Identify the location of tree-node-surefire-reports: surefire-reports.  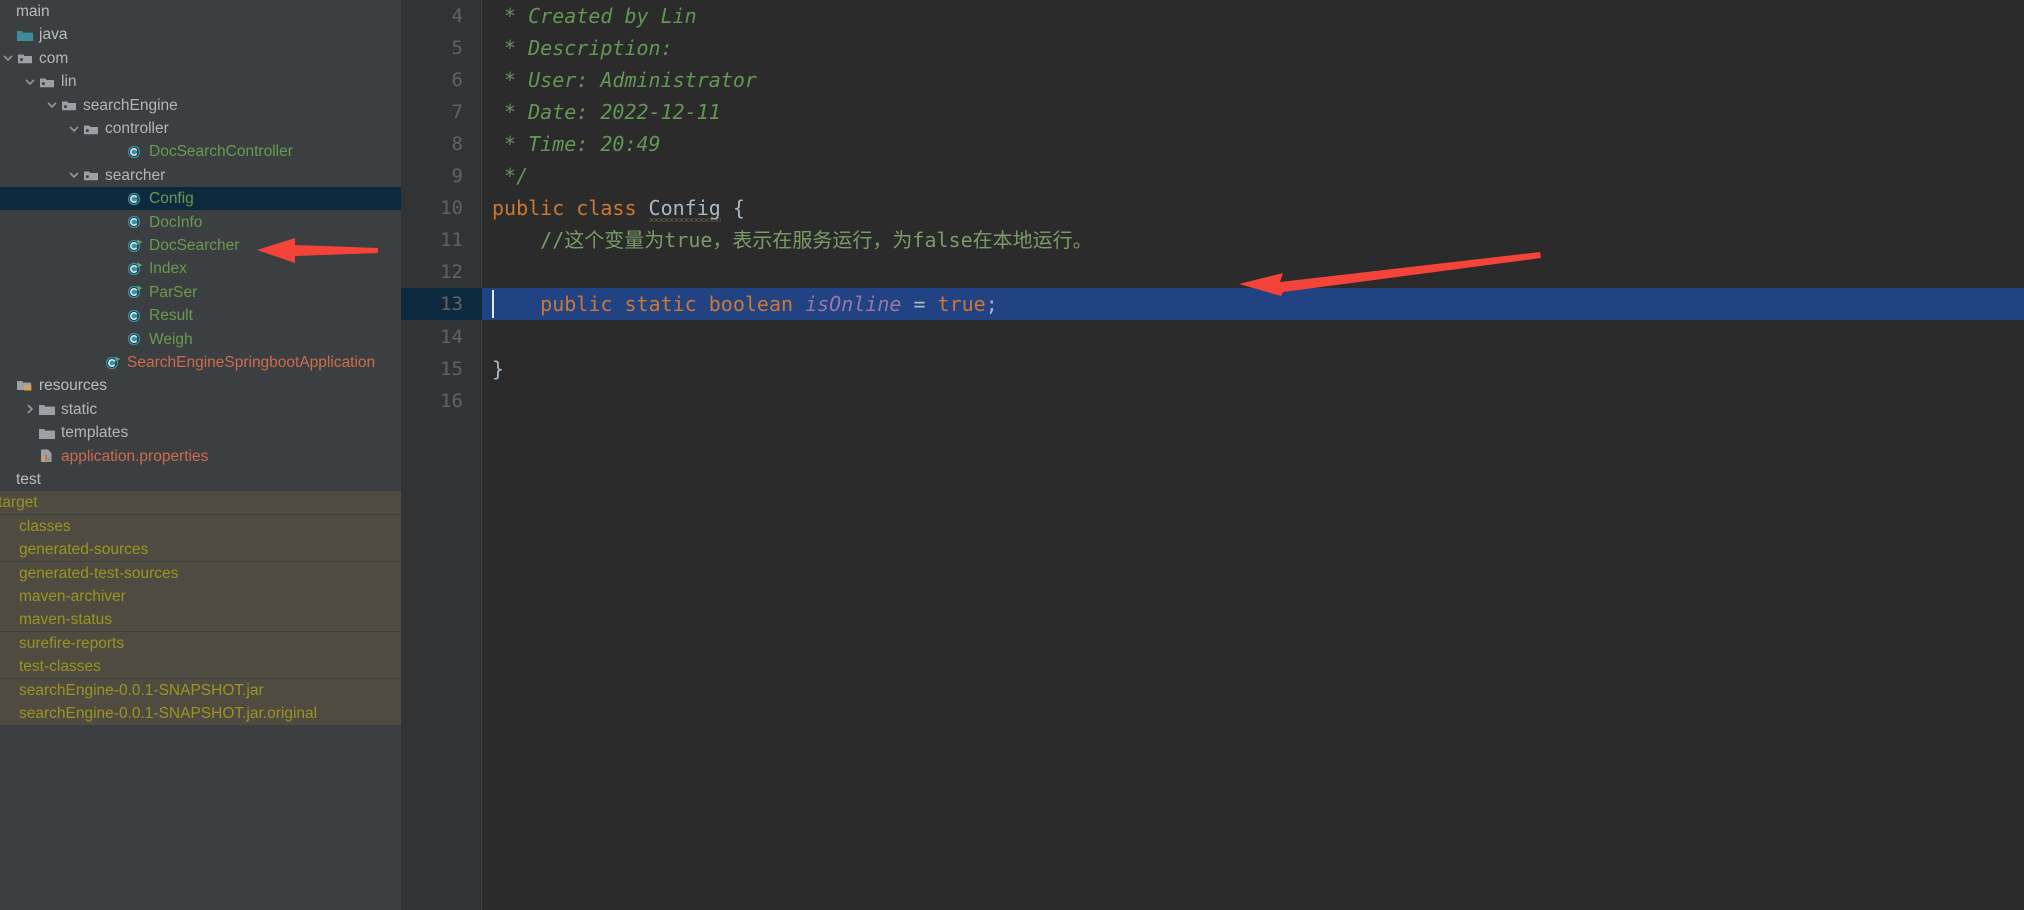
(200, 643).